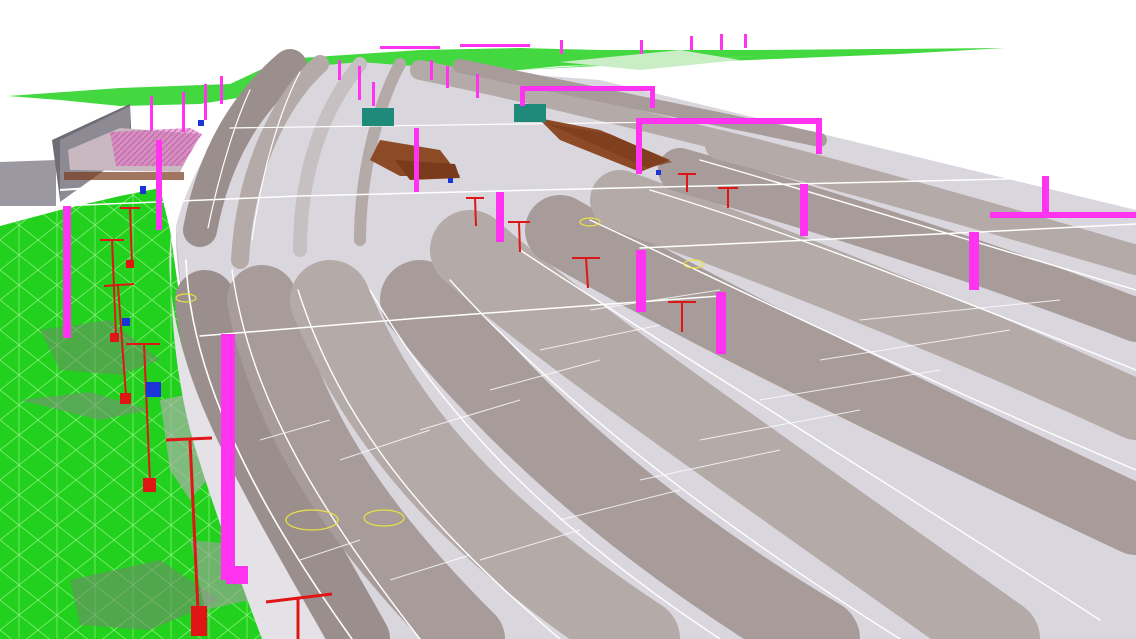 Image resolution: width=1136 pixels, height=639 pixels. Describe the element at coordinates (237, 575) in the screenshot. I see `catenary-pole-base` at that location.